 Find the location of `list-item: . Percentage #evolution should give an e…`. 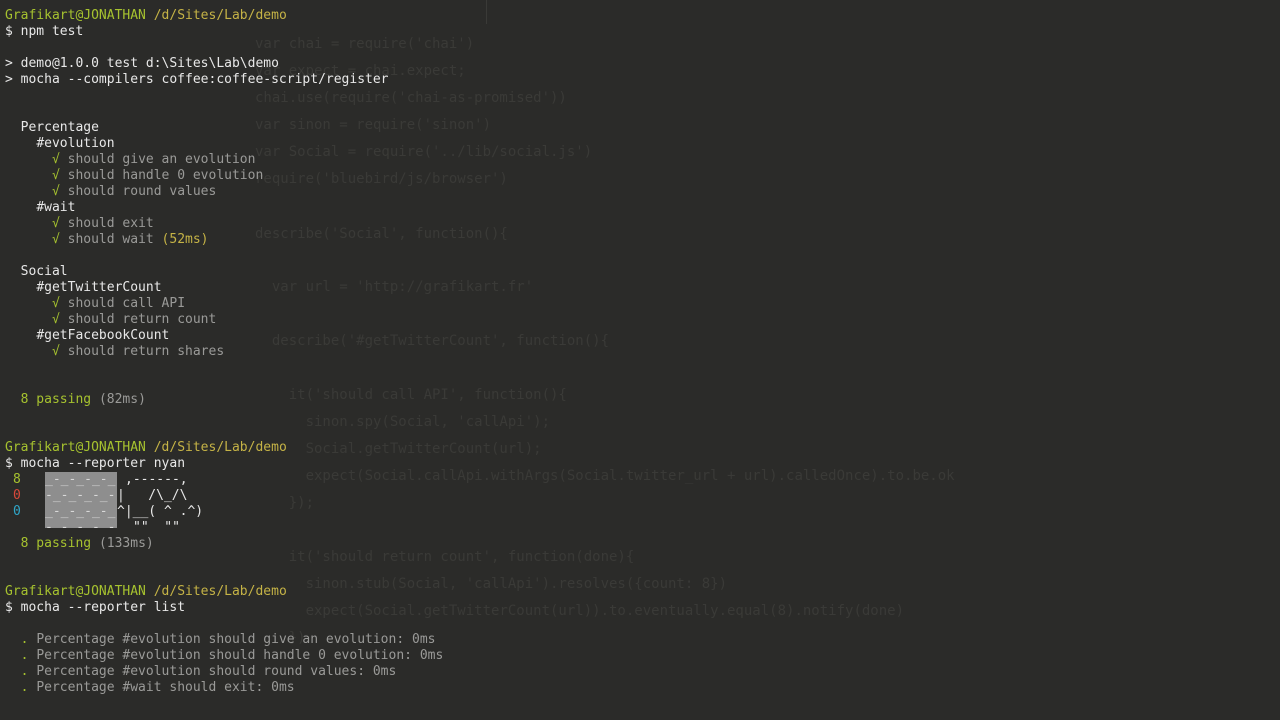

list-item: . Percentage #evolution should give an e… is located at coordinates (228, 639).